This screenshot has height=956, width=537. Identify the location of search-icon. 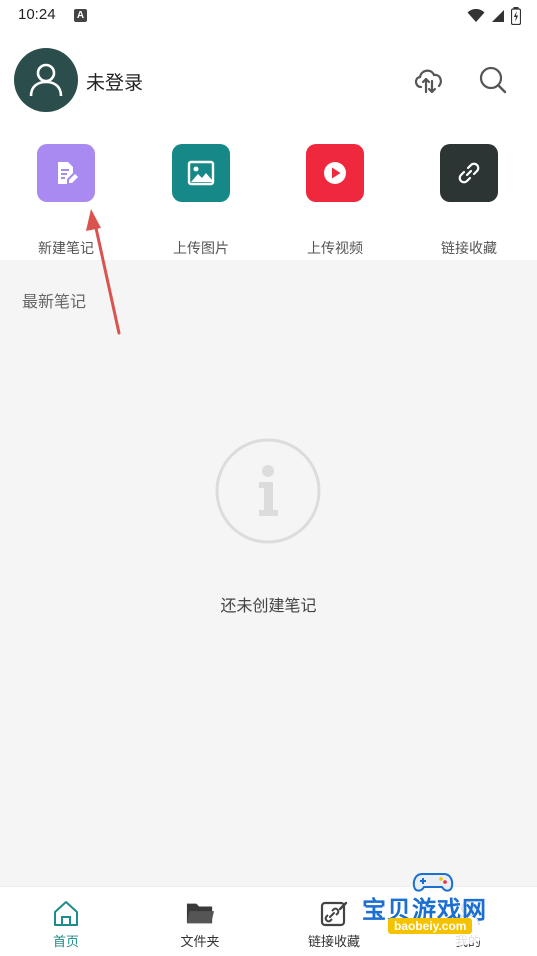
(493, 80).